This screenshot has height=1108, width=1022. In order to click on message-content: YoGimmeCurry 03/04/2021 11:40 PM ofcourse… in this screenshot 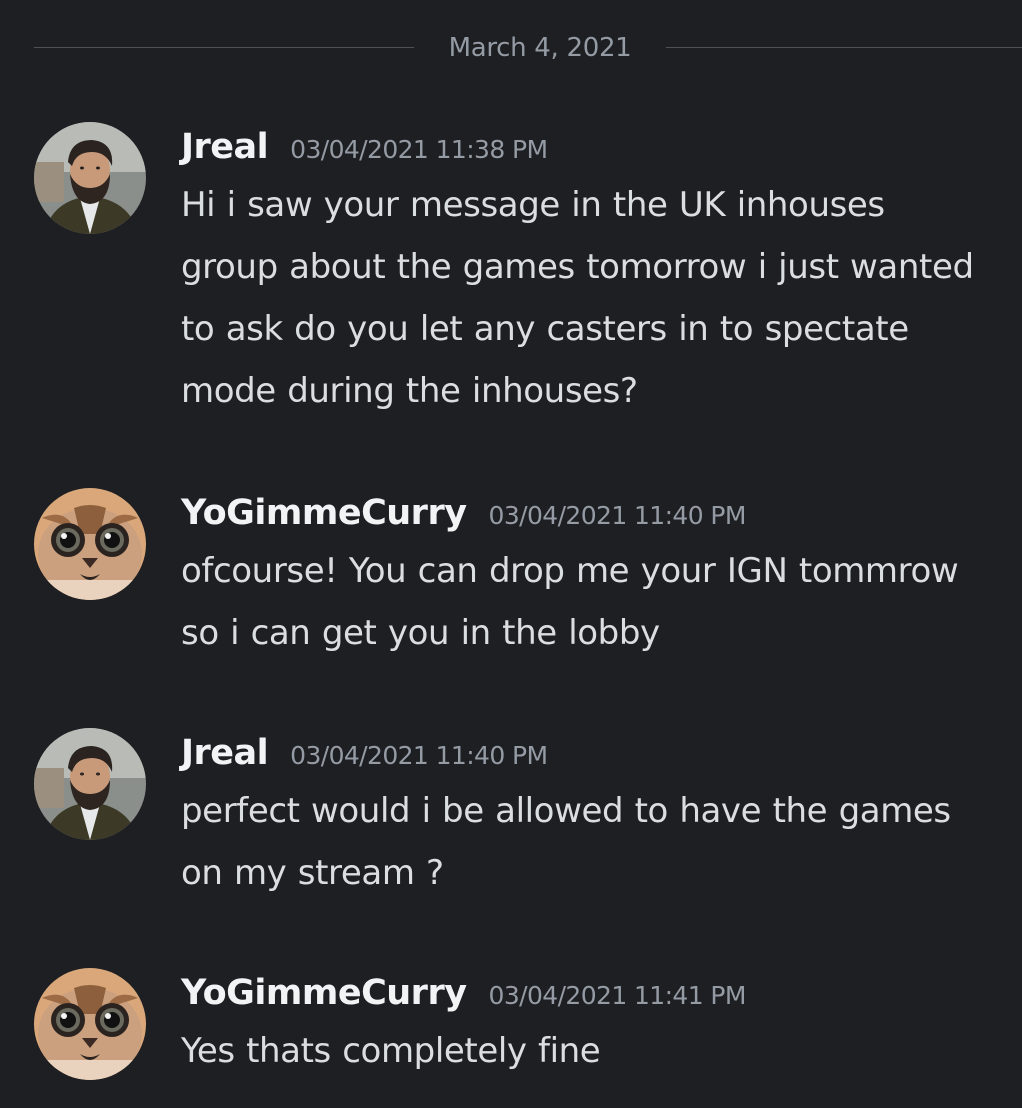, I will do `click(586, 576)`.